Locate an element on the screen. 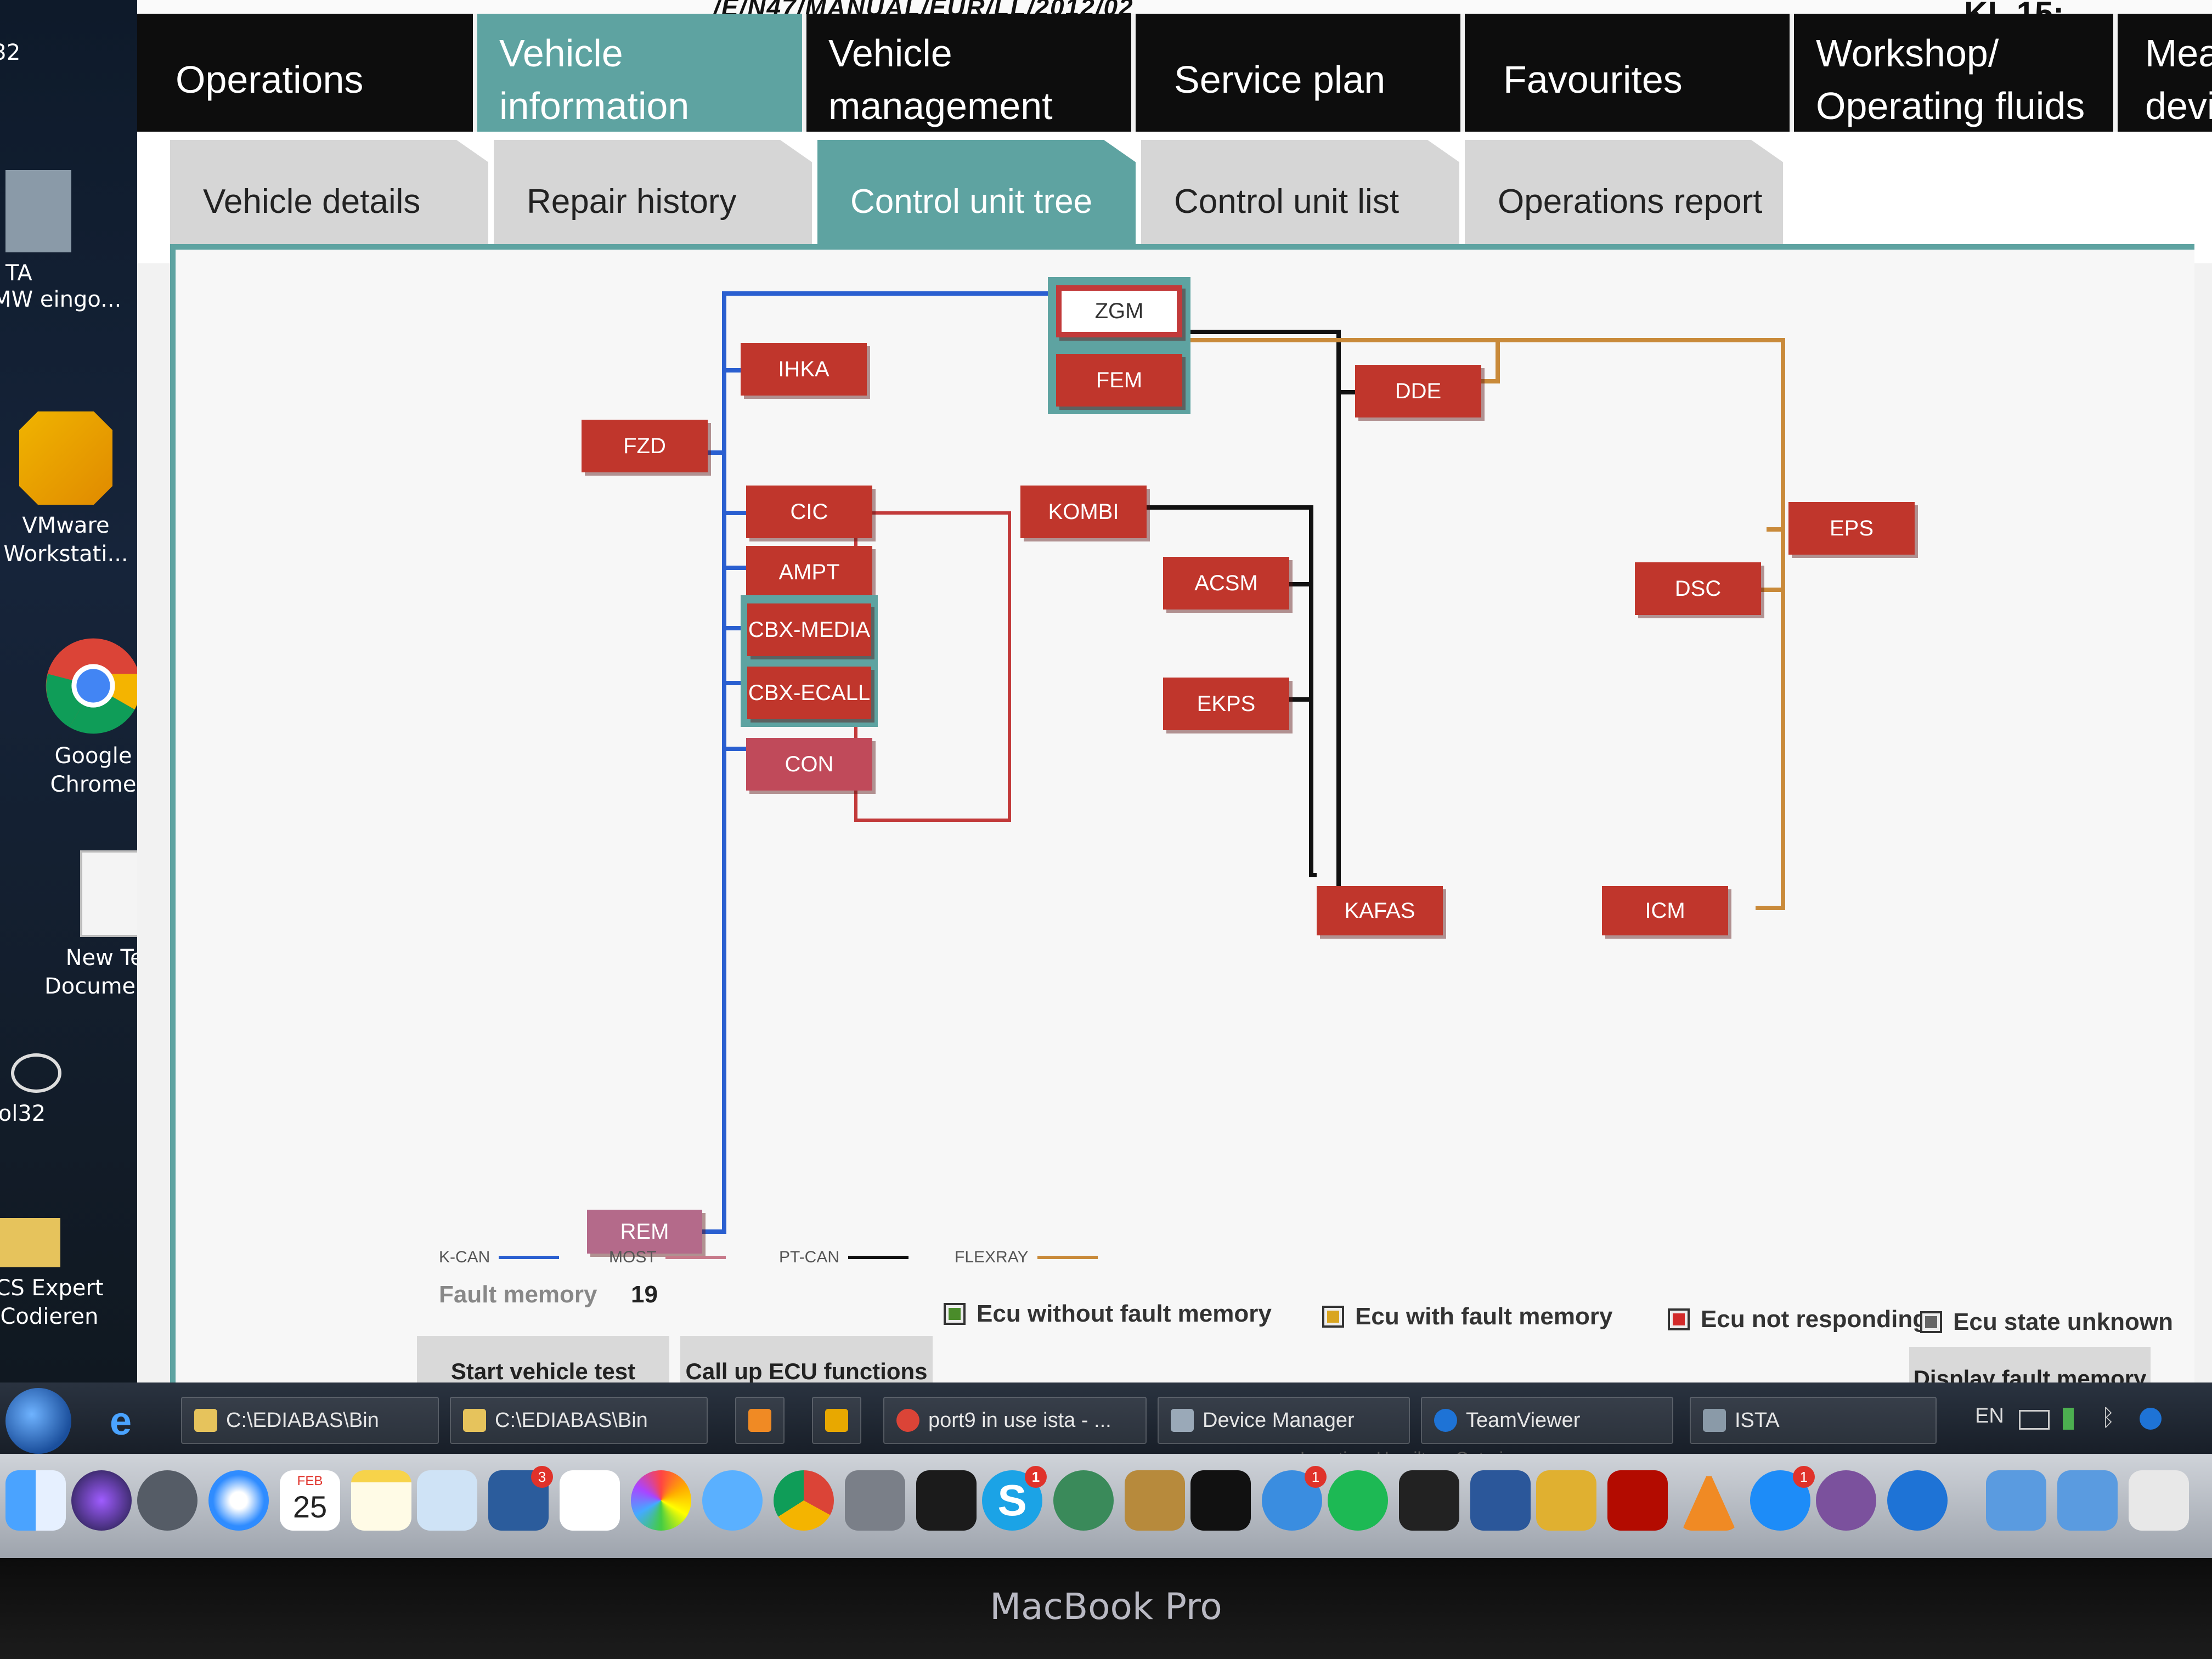 The height and width of the screenshot is (1659, 2212). ecu-dsc: DSC is located at coordinates (1698, 589).